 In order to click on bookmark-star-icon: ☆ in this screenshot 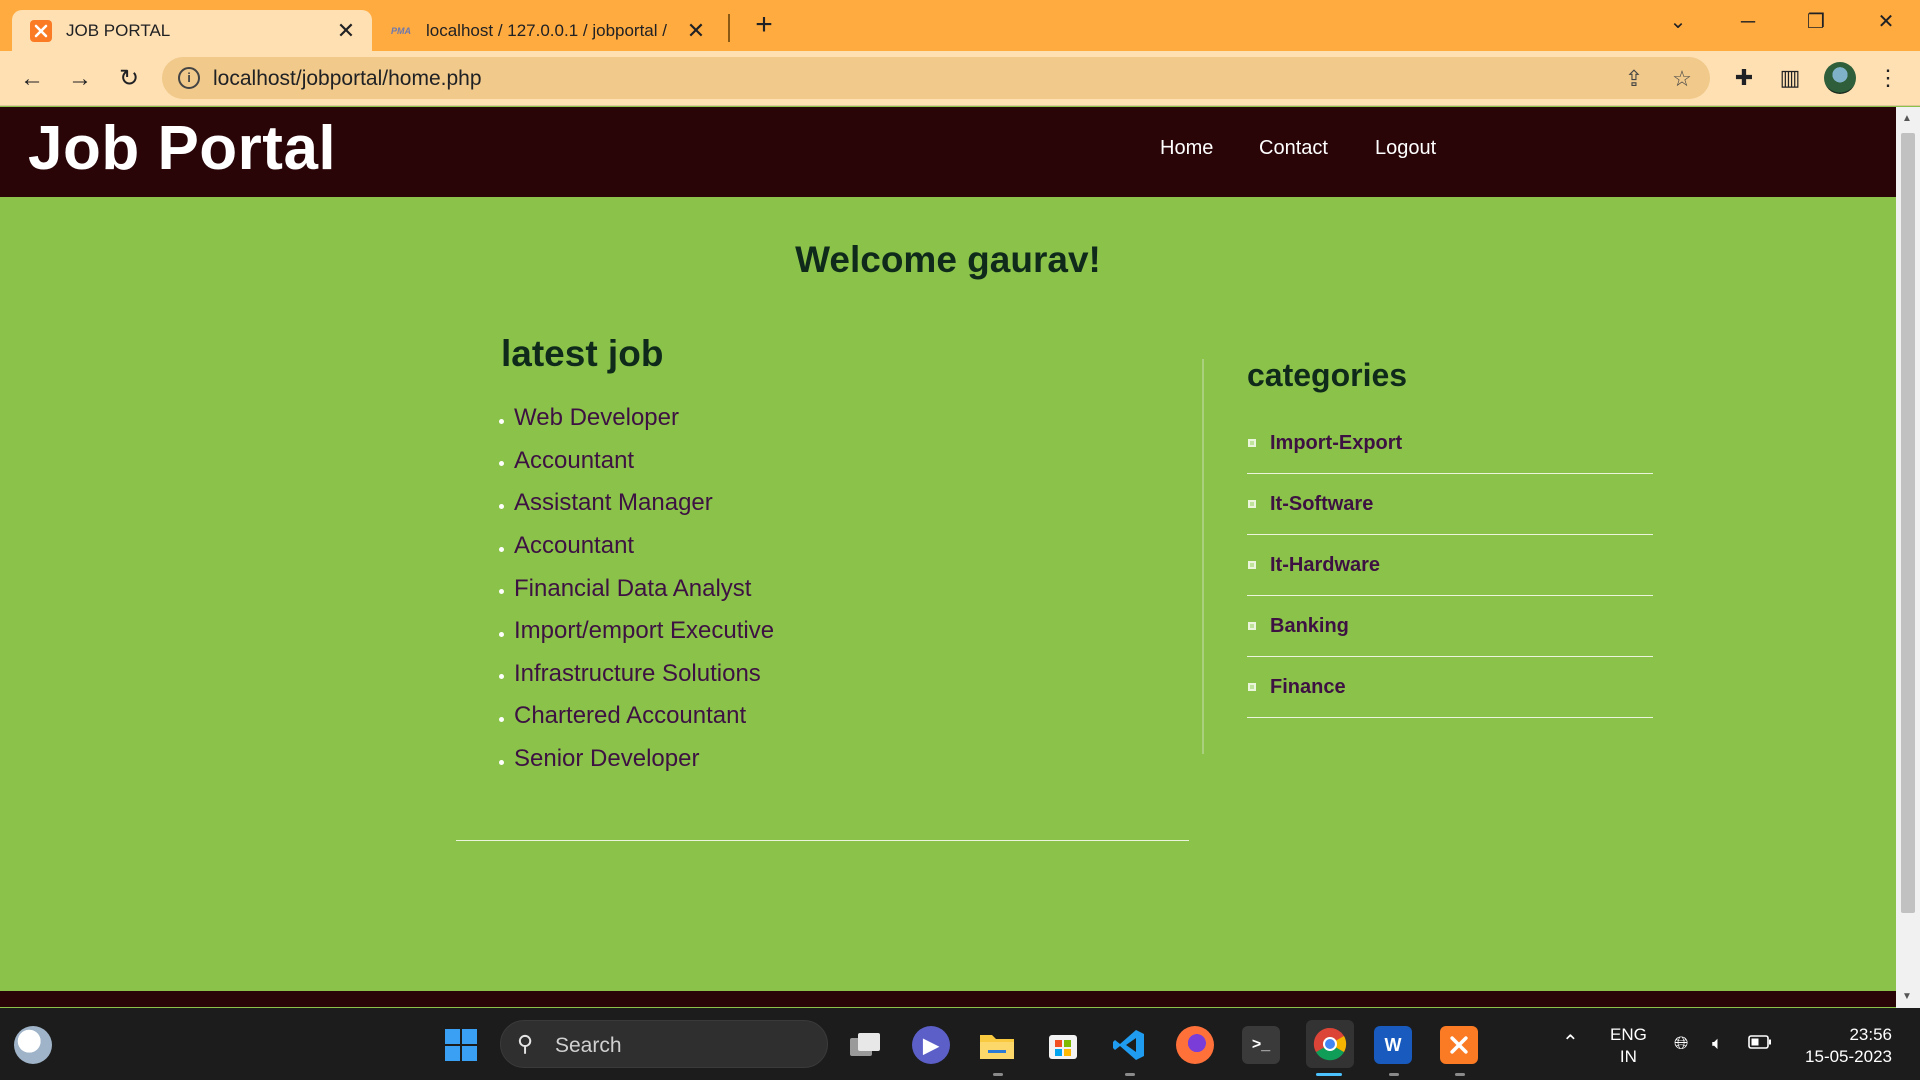, I will do `click(1682, 79)`.